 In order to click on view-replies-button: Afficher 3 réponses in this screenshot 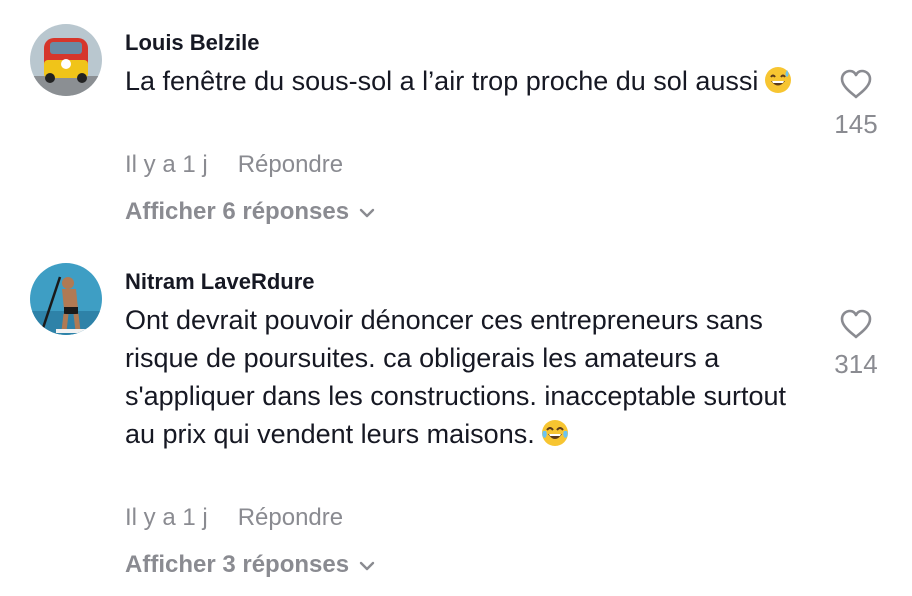, I will do `click(250, 565)`.